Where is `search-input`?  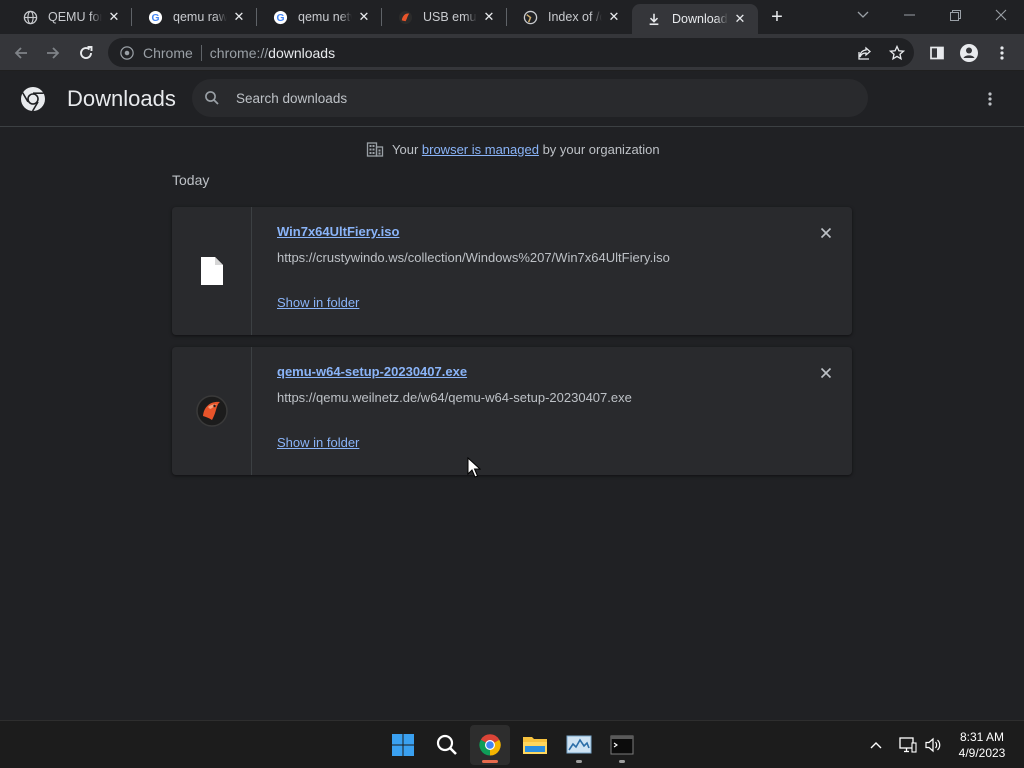
search-input is located at coordinates (536, 98).